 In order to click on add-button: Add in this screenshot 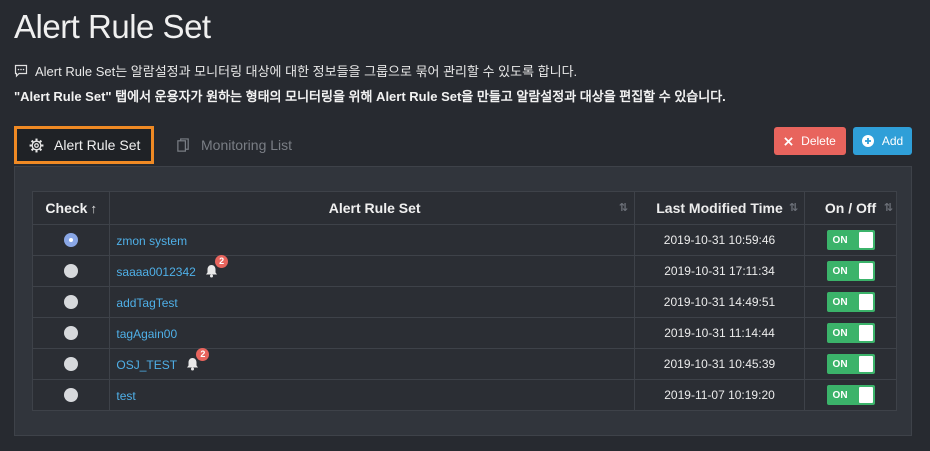, I will do `click(882, 141)`.